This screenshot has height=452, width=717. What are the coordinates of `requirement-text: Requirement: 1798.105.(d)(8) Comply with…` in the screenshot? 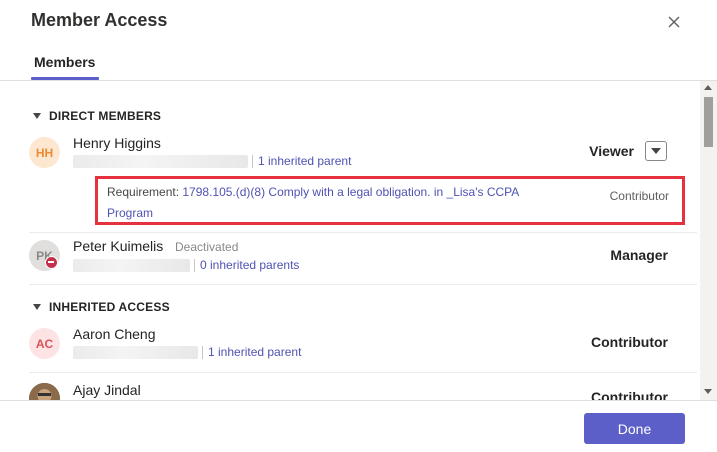 It's located at (322, 203).